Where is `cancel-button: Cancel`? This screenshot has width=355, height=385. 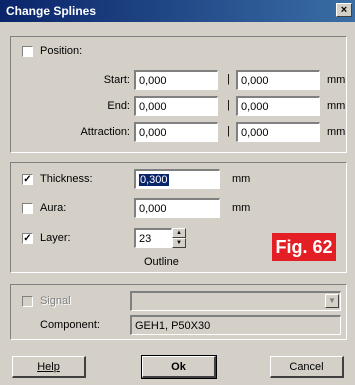
cancel-button: Cancel is located at coordinates (307, 367).